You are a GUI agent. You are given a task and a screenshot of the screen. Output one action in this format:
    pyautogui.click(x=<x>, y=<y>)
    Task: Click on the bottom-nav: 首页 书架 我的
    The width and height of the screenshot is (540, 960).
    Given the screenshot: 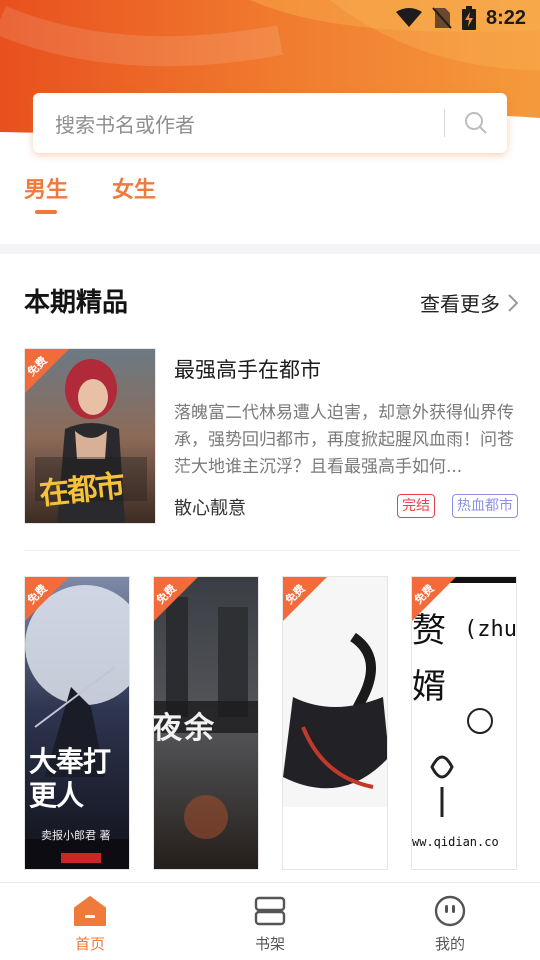 What is the action you would take?
    pyautogui.click(x=270, y=921)
    